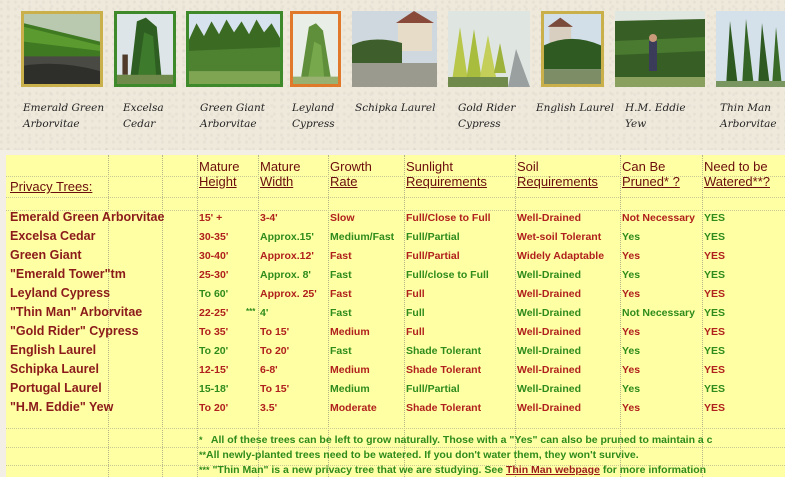  I want to click on tree-name: Portugal Laurel, so click(56, 388).